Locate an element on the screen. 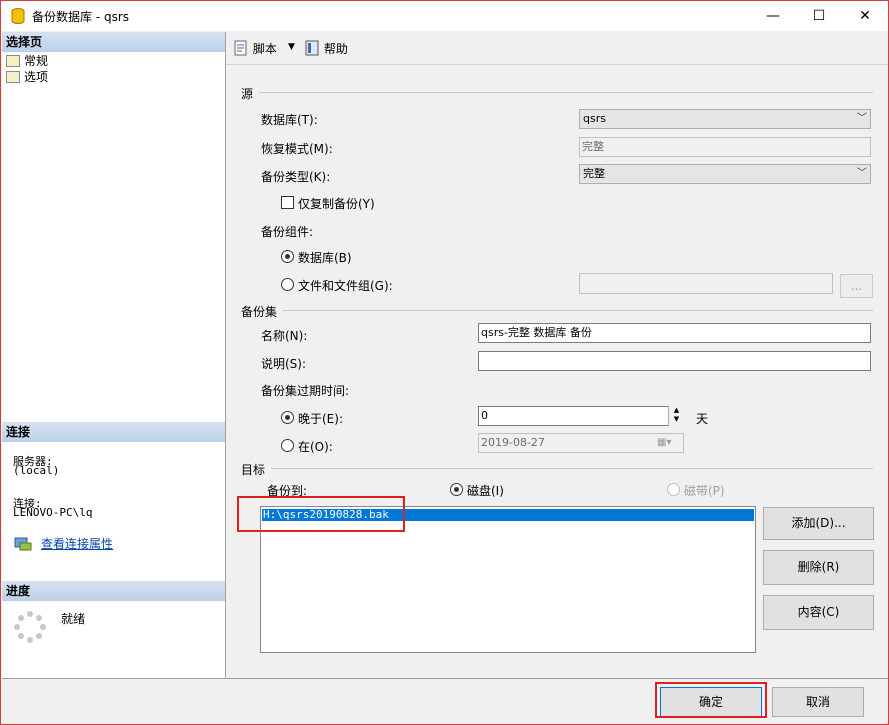 This screenshot has height=725, width=889. connection-value: LENOVO-PC\lq is located at coordinates (53, 512).